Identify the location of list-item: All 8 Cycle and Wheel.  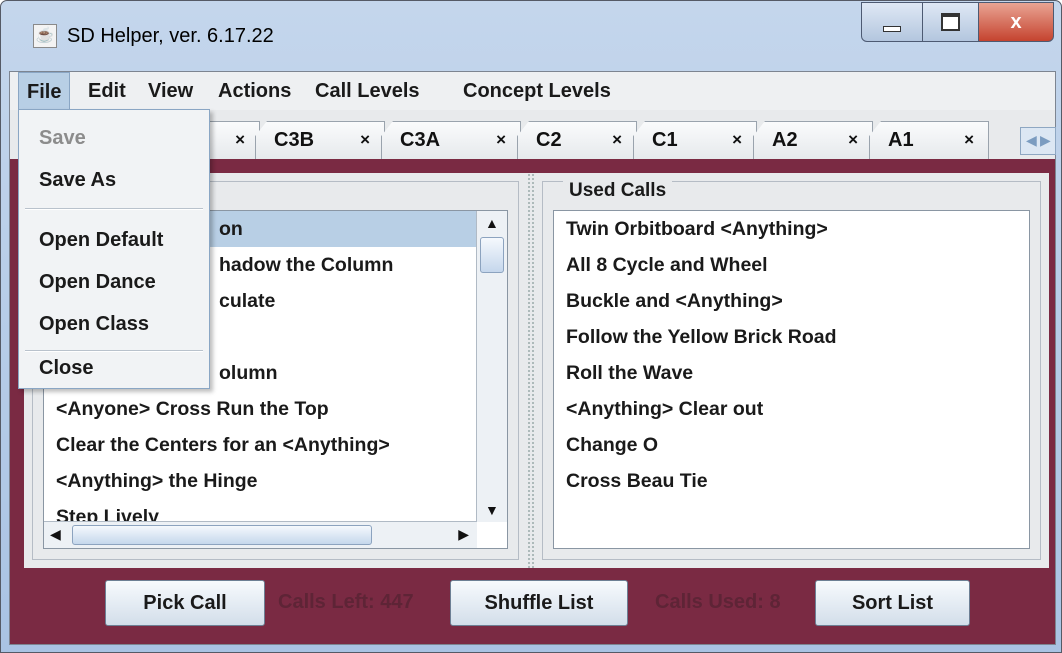
(791, 265).